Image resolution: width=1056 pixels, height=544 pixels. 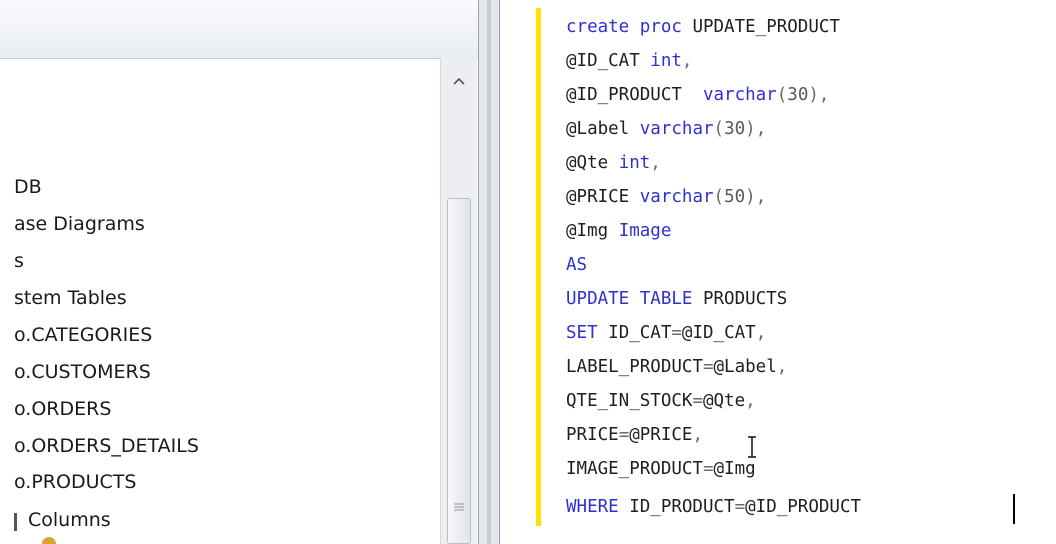 I want to click on code-line: @PRICE varchar(50),, so click(x=666, y=197).